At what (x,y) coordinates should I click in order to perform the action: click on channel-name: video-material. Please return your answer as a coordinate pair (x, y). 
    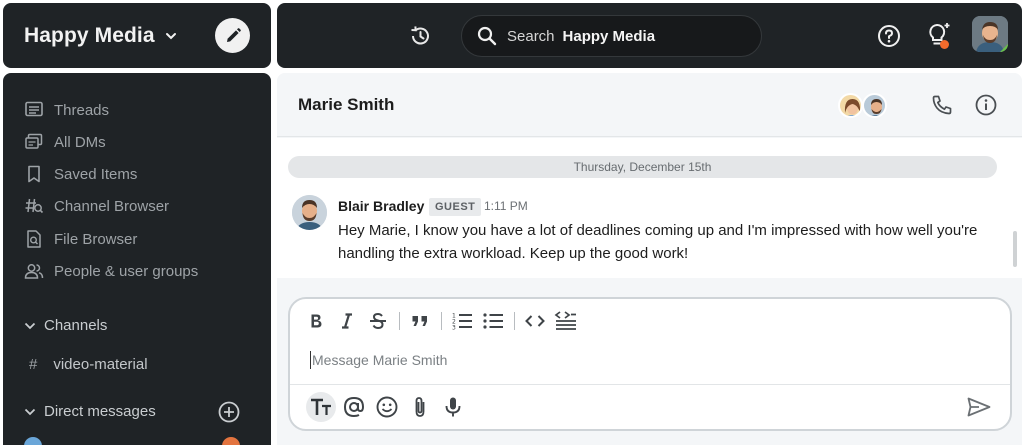
    Looking at the image, I should click on (100, 364).